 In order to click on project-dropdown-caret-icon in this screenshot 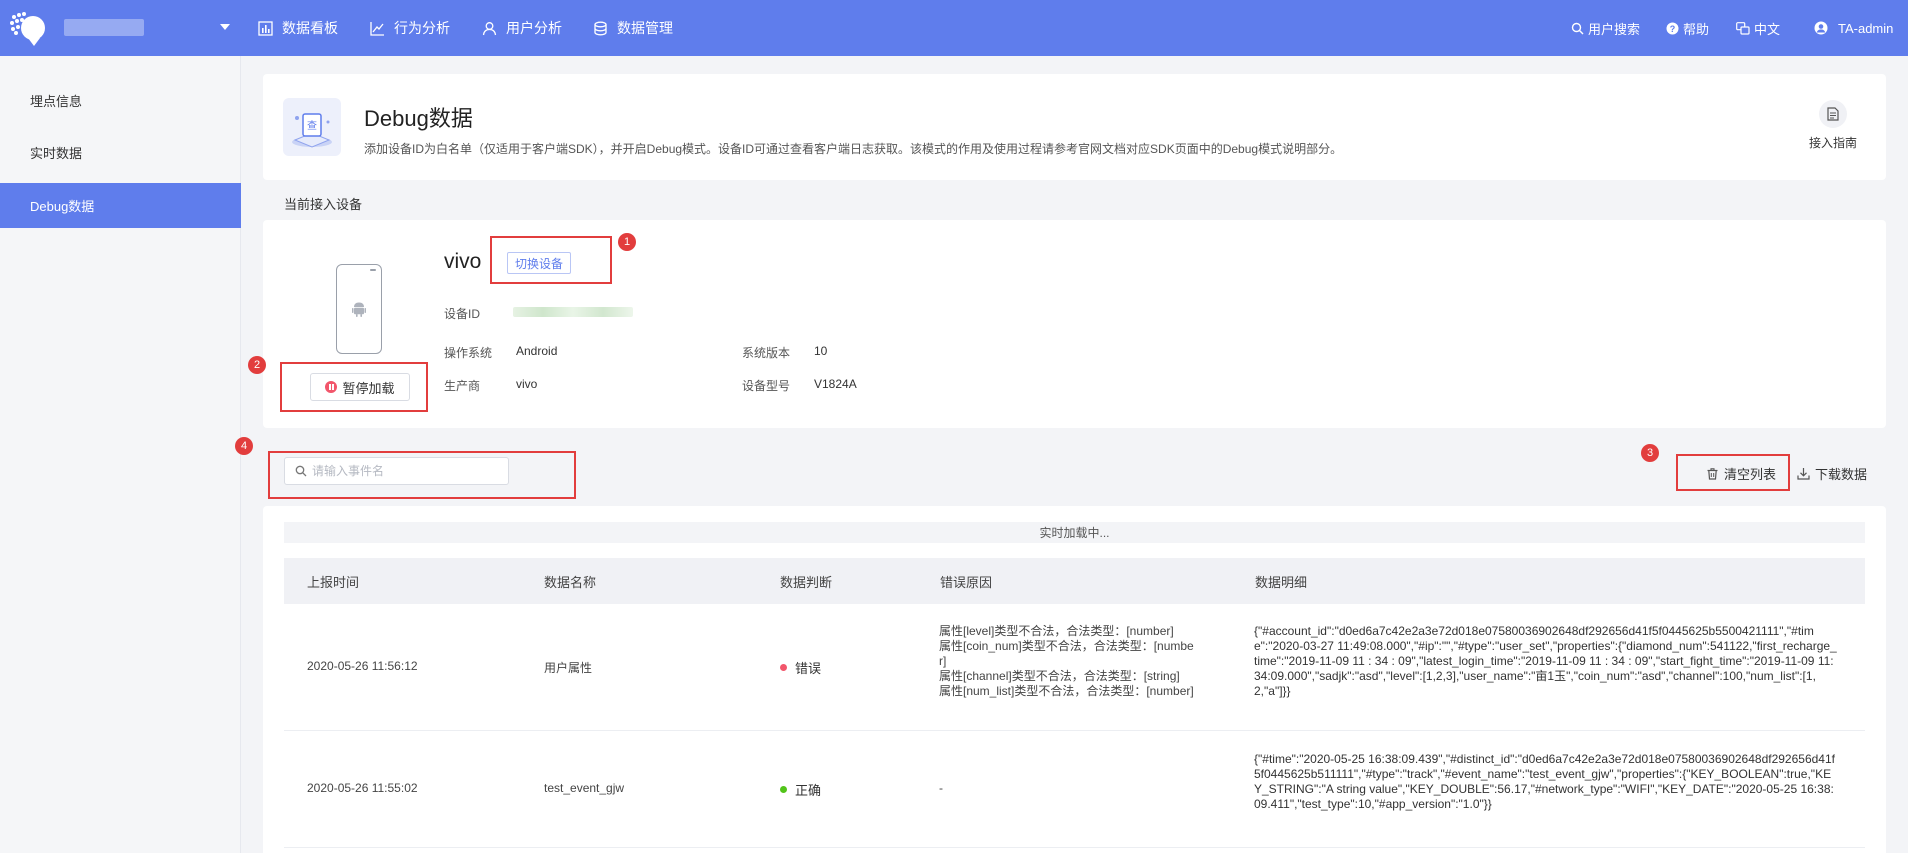, I will do `click(225, 27)`.